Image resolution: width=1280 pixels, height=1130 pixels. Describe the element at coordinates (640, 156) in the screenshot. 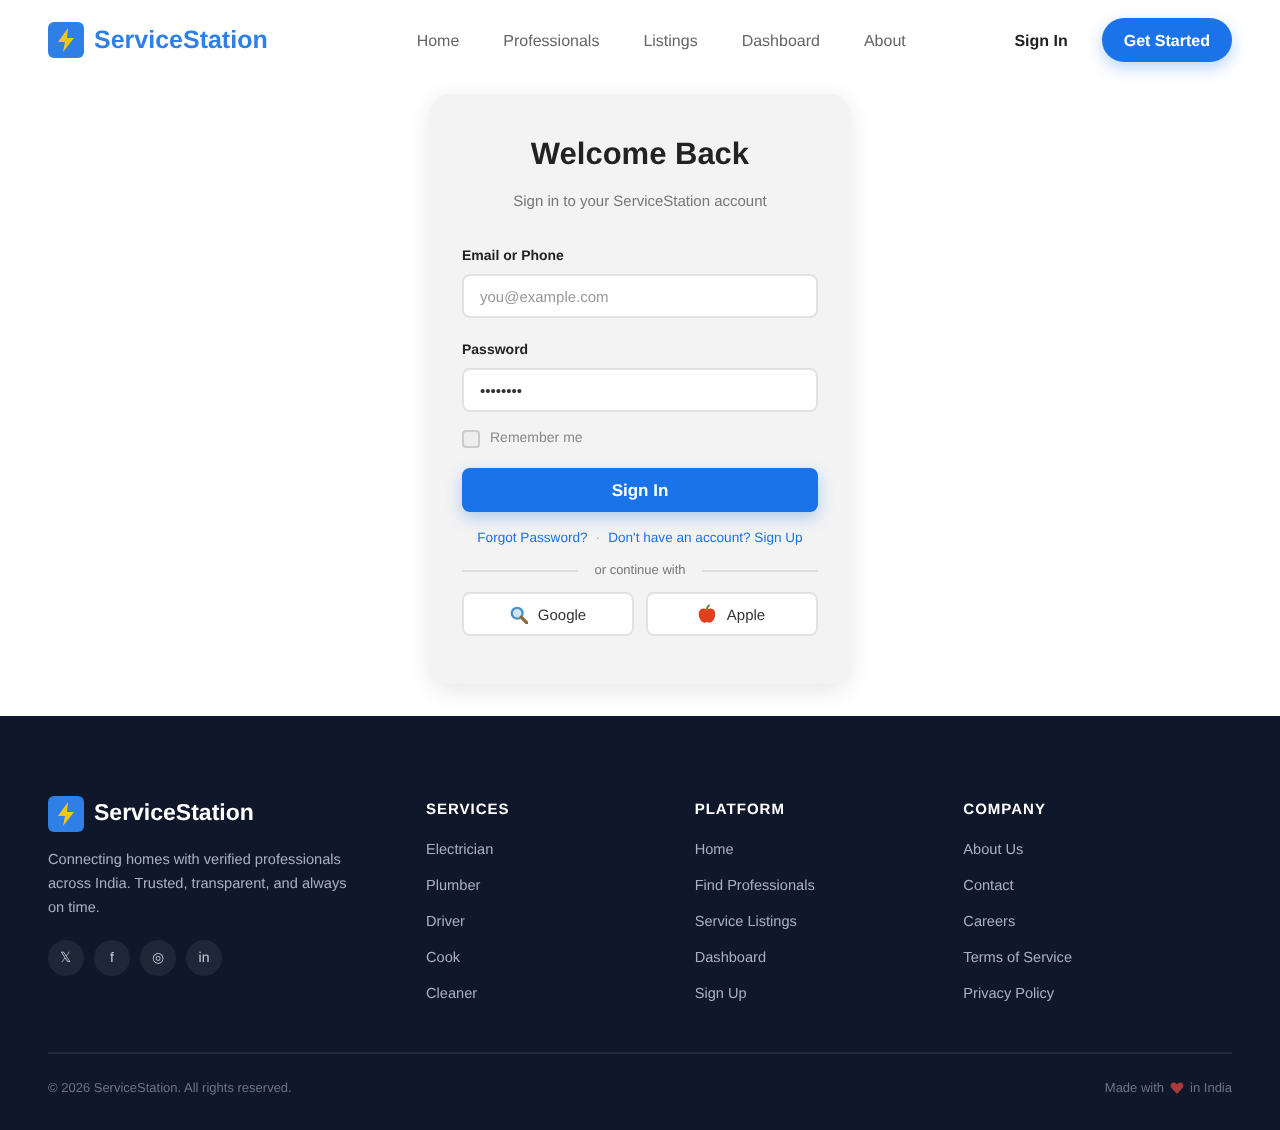

I see `login-title: Welcome Back` at that location.